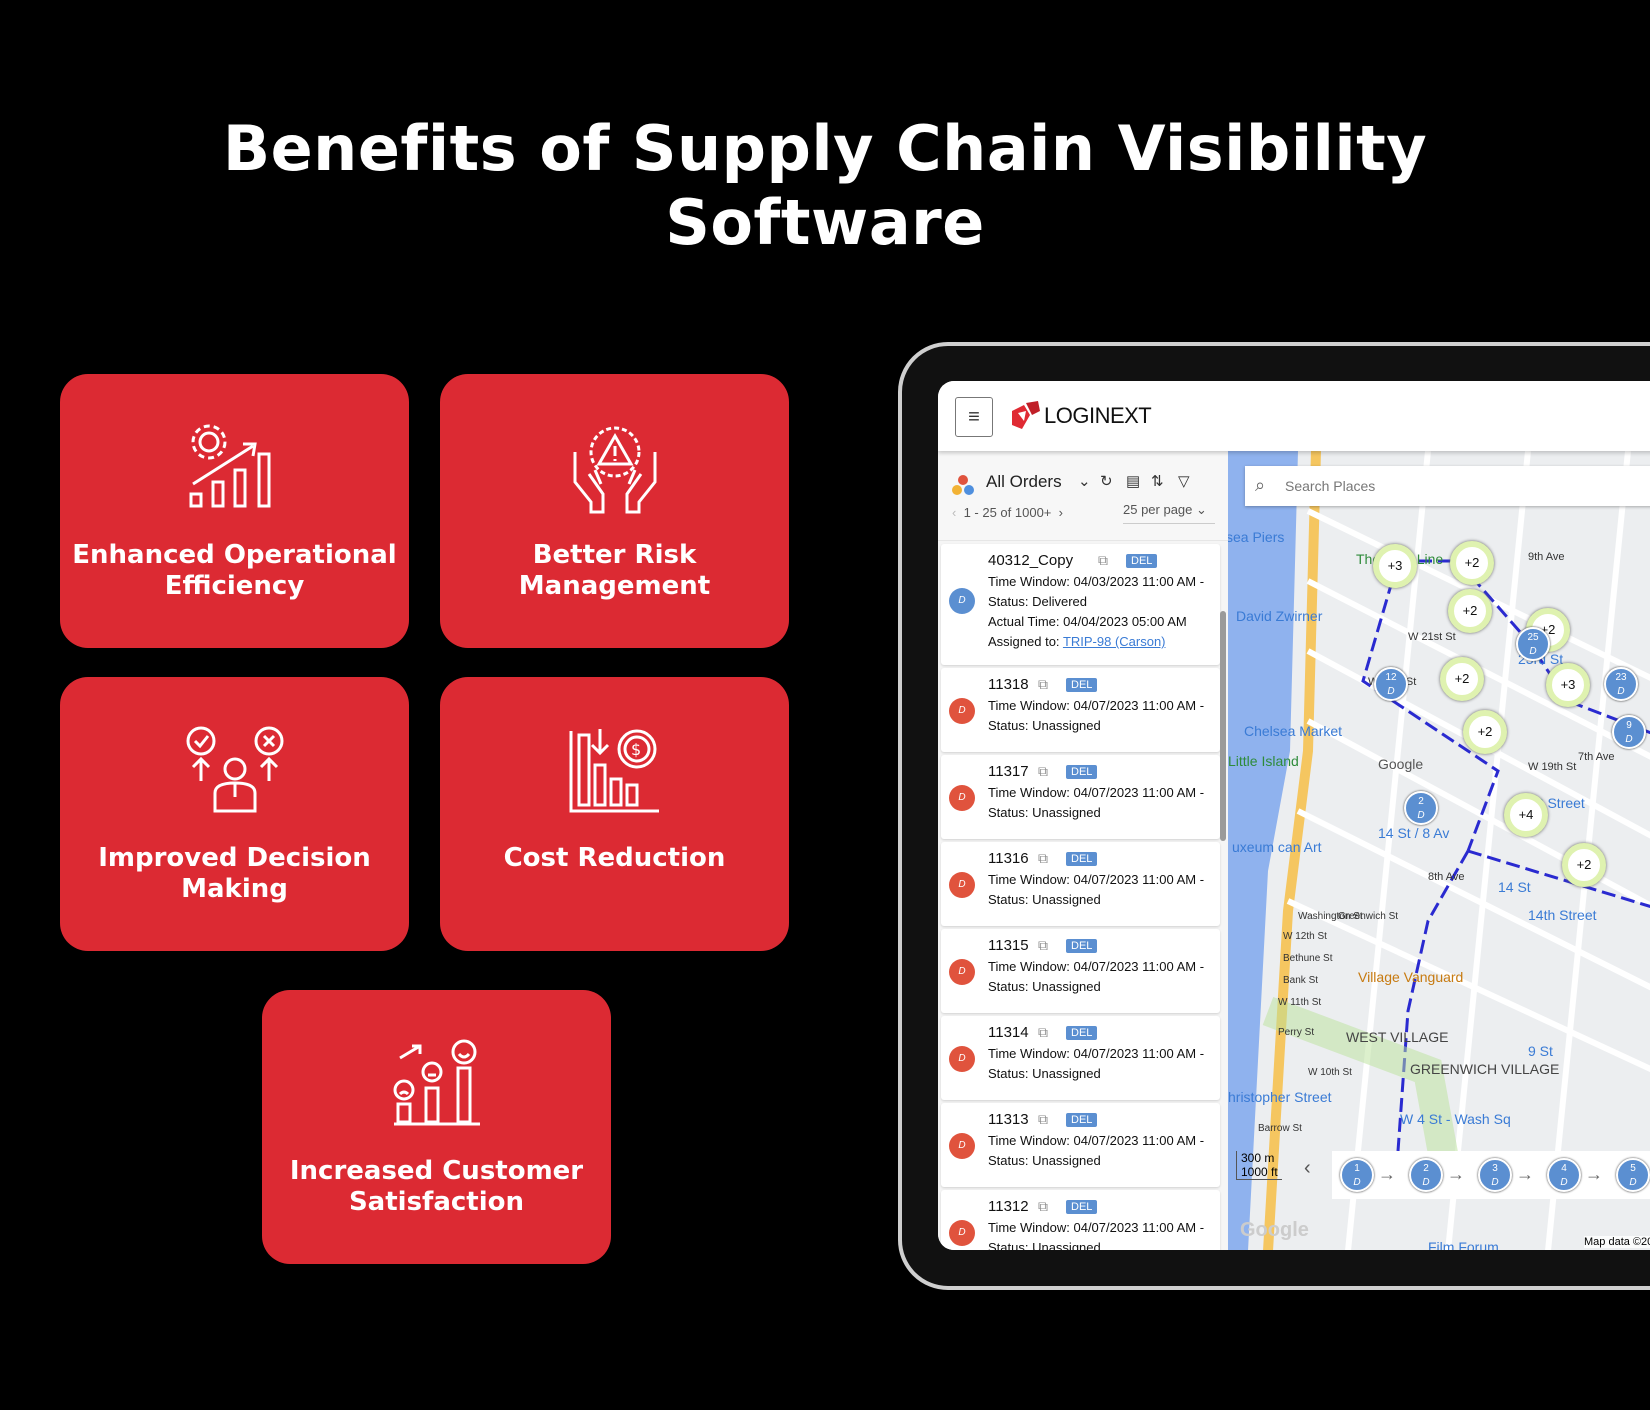 The width and height of the screenshot is (1650, 1410). What do you see at coordinates (1293, 731) in the screenshot?
I see `map-label: Chelsea Market` at bounding box center [1293, 731].